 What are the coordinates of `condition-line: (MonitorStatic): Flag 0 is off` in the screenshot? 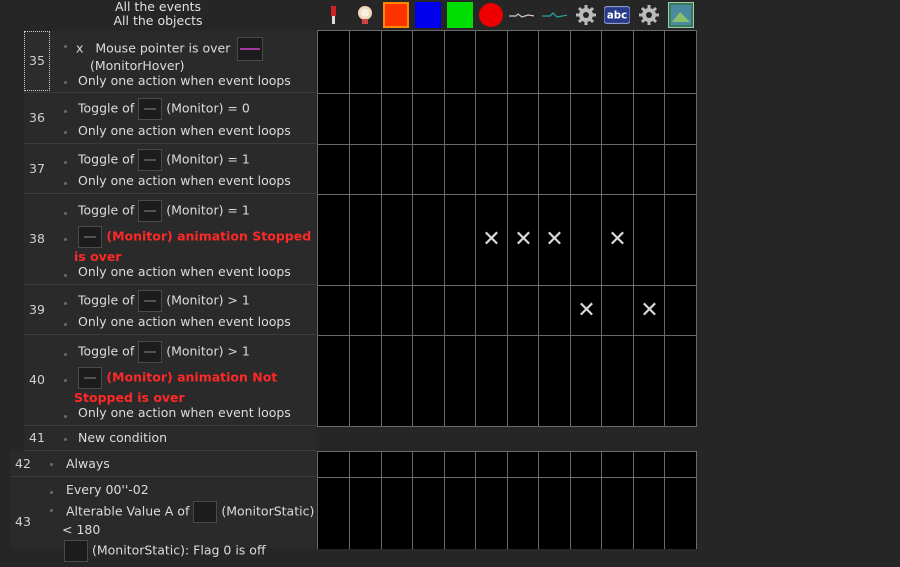 It's located at (165, 551).